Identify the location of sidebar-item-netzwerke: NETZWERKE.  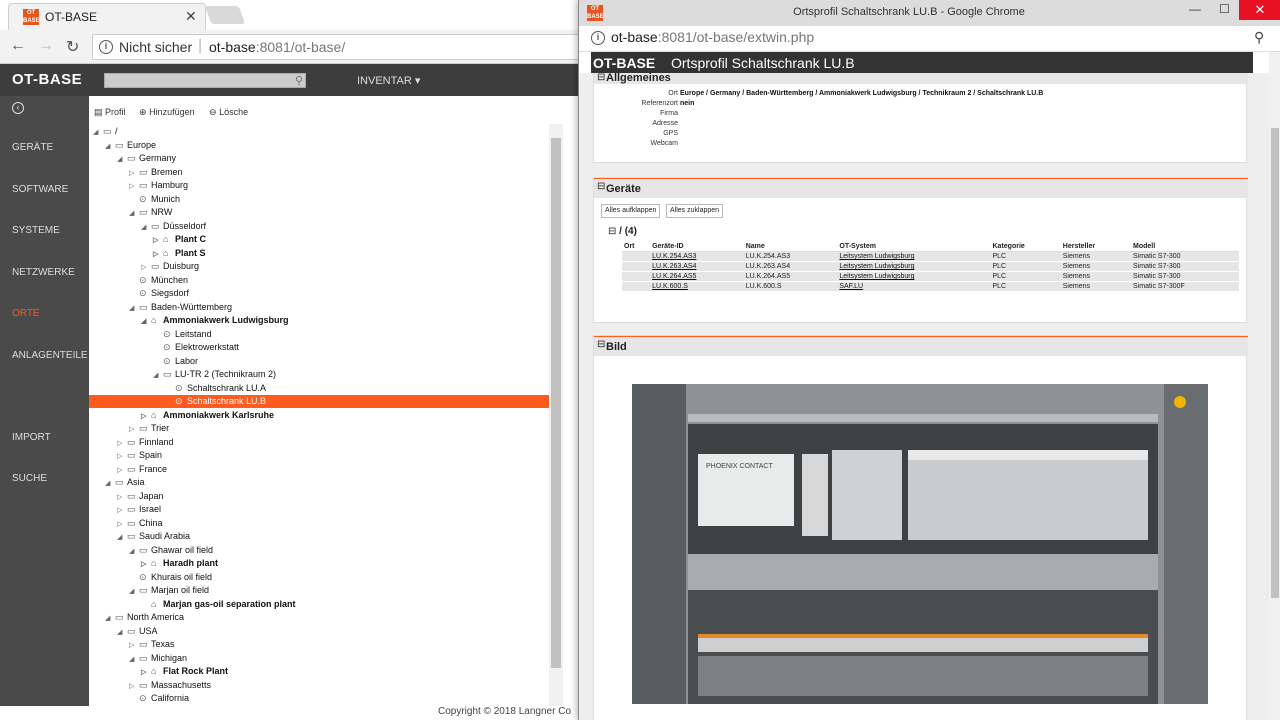
(43, 272).